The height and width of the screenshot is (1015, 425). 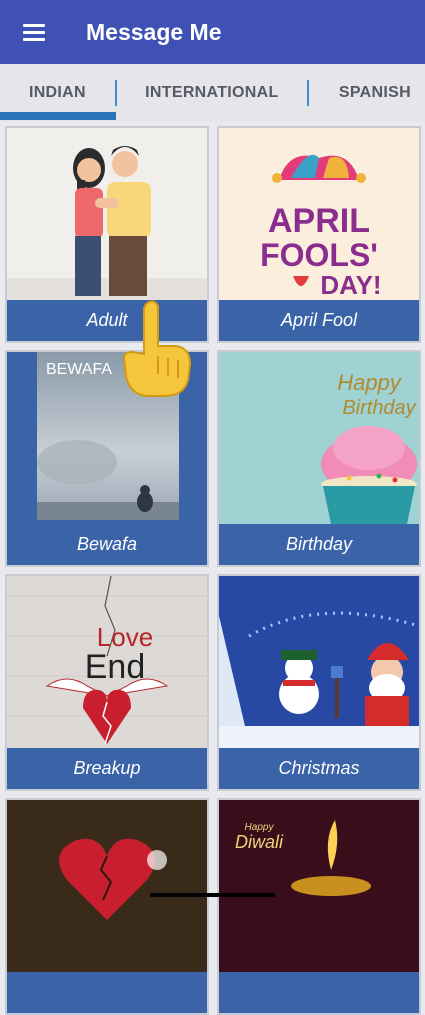 I want to click on home-indicator, so click(x=212, y=895).